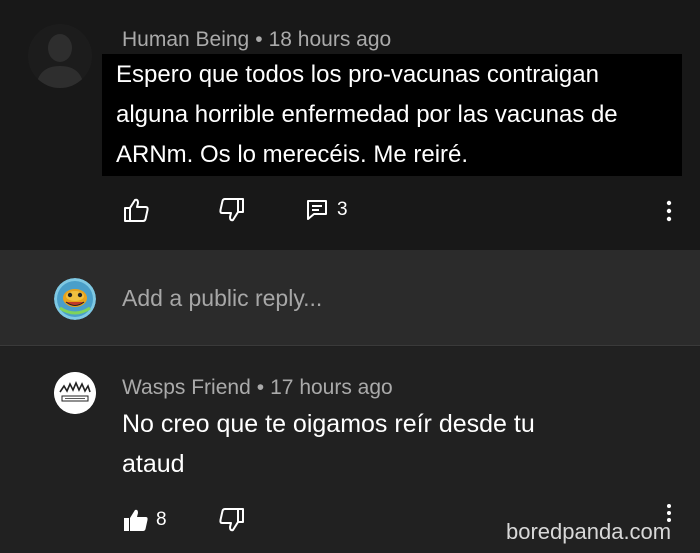 This screenshot has width=700, height=553. I want to click on reply-meta: Wasps Friend • 17 hours ago, so click(257, 388).